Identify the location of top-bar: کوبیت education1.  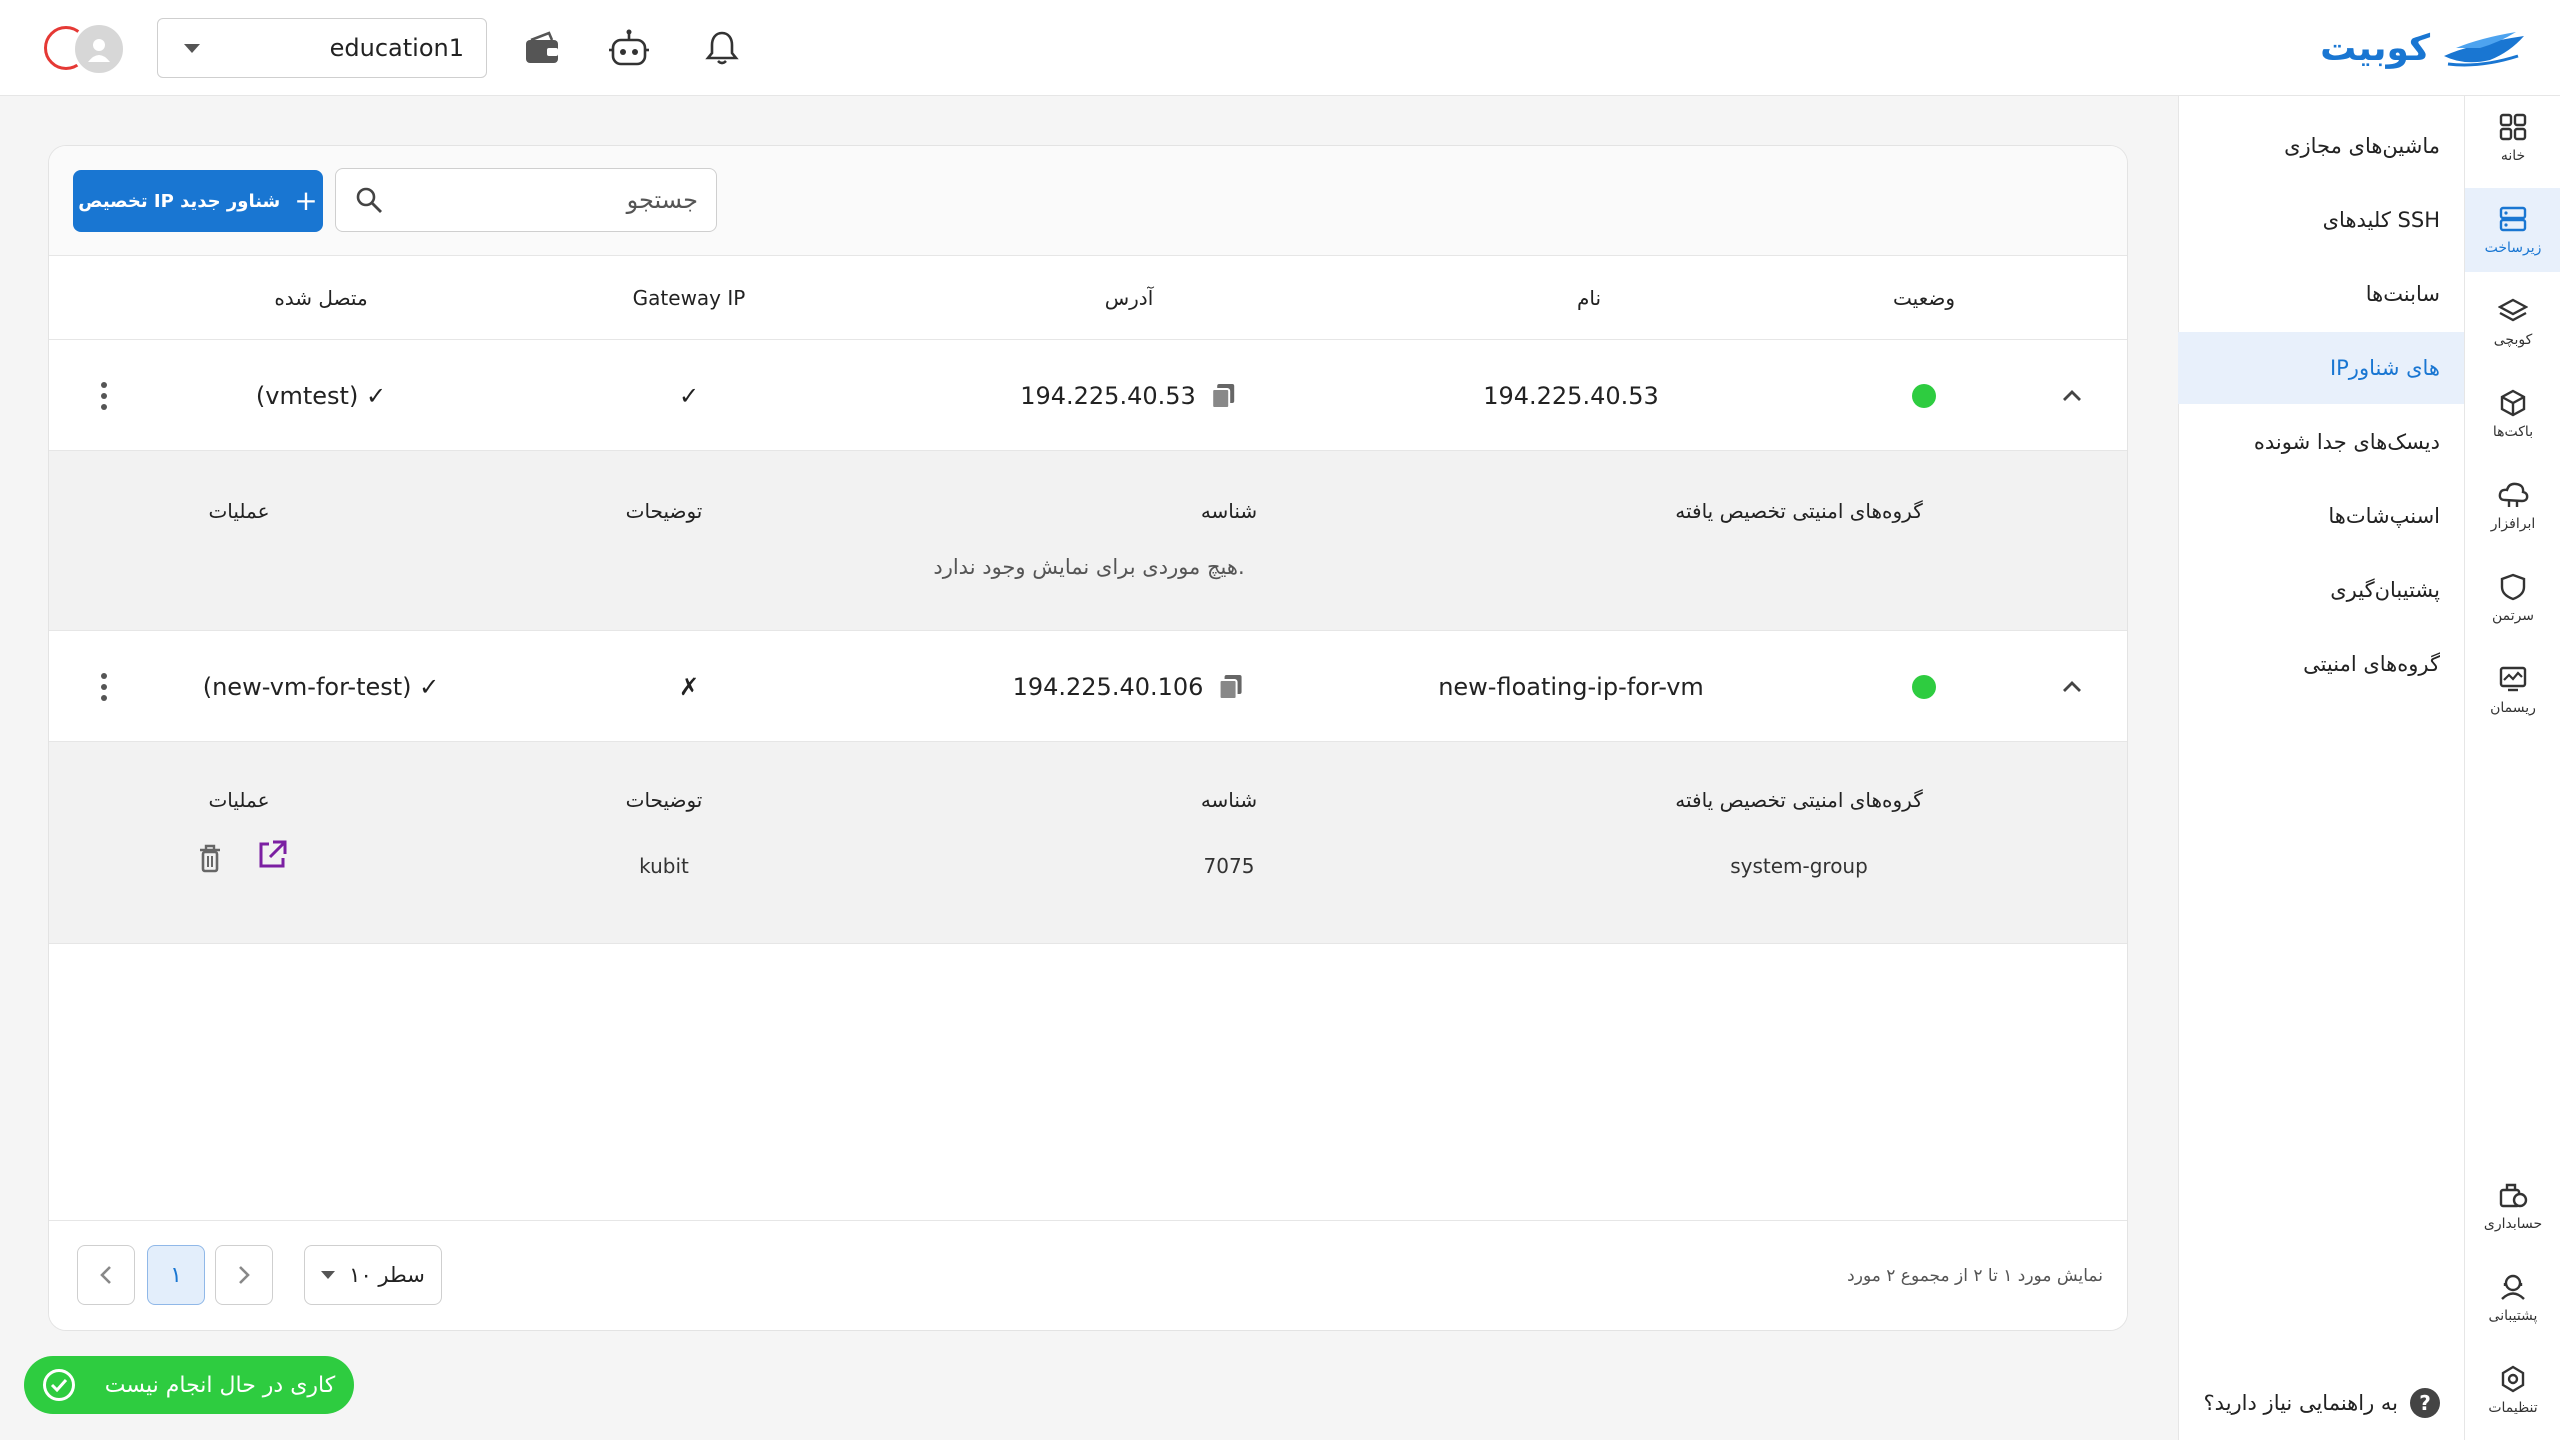
(1280, 48).